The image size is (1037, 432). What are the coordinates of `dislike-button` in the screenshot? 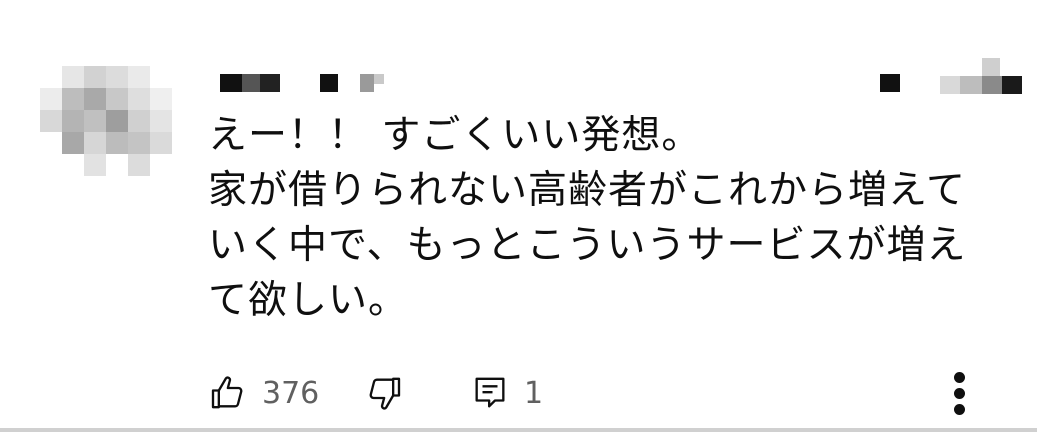 It's located at (384, 393).